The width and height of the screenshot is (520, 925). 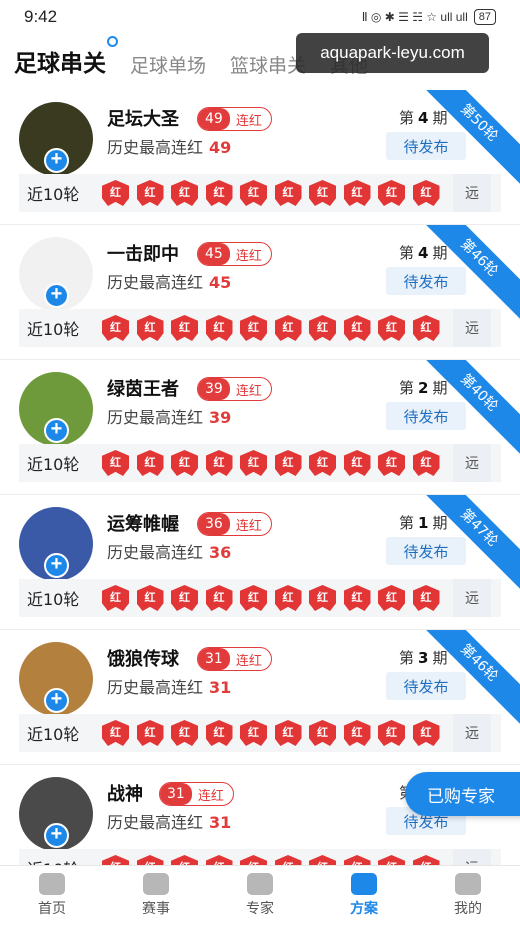 What do you see at coordinates (41, 16) in the screenshot?
I see `status-time: 9:42` at bounding box center [41, 16].